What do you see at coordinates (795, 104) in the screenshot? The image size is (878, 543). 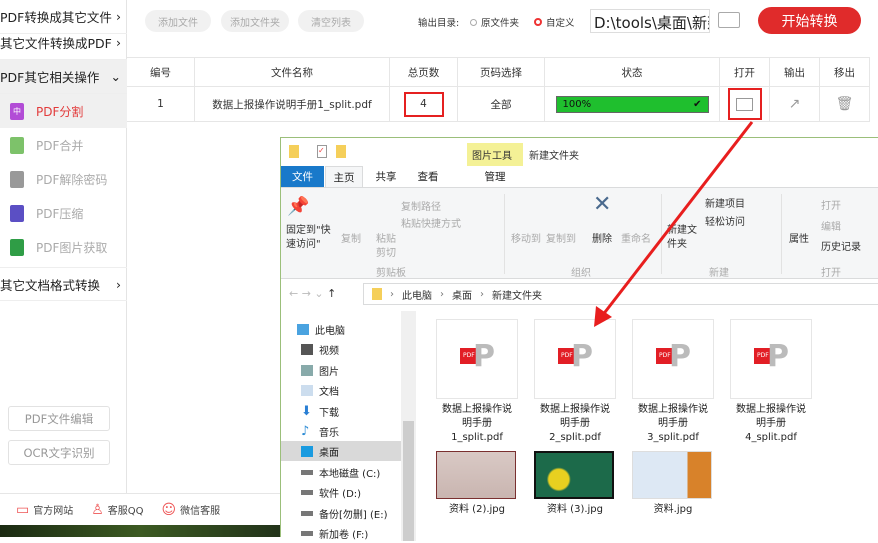 I see `export-icon: ↗` at bounding box center [795, 104].